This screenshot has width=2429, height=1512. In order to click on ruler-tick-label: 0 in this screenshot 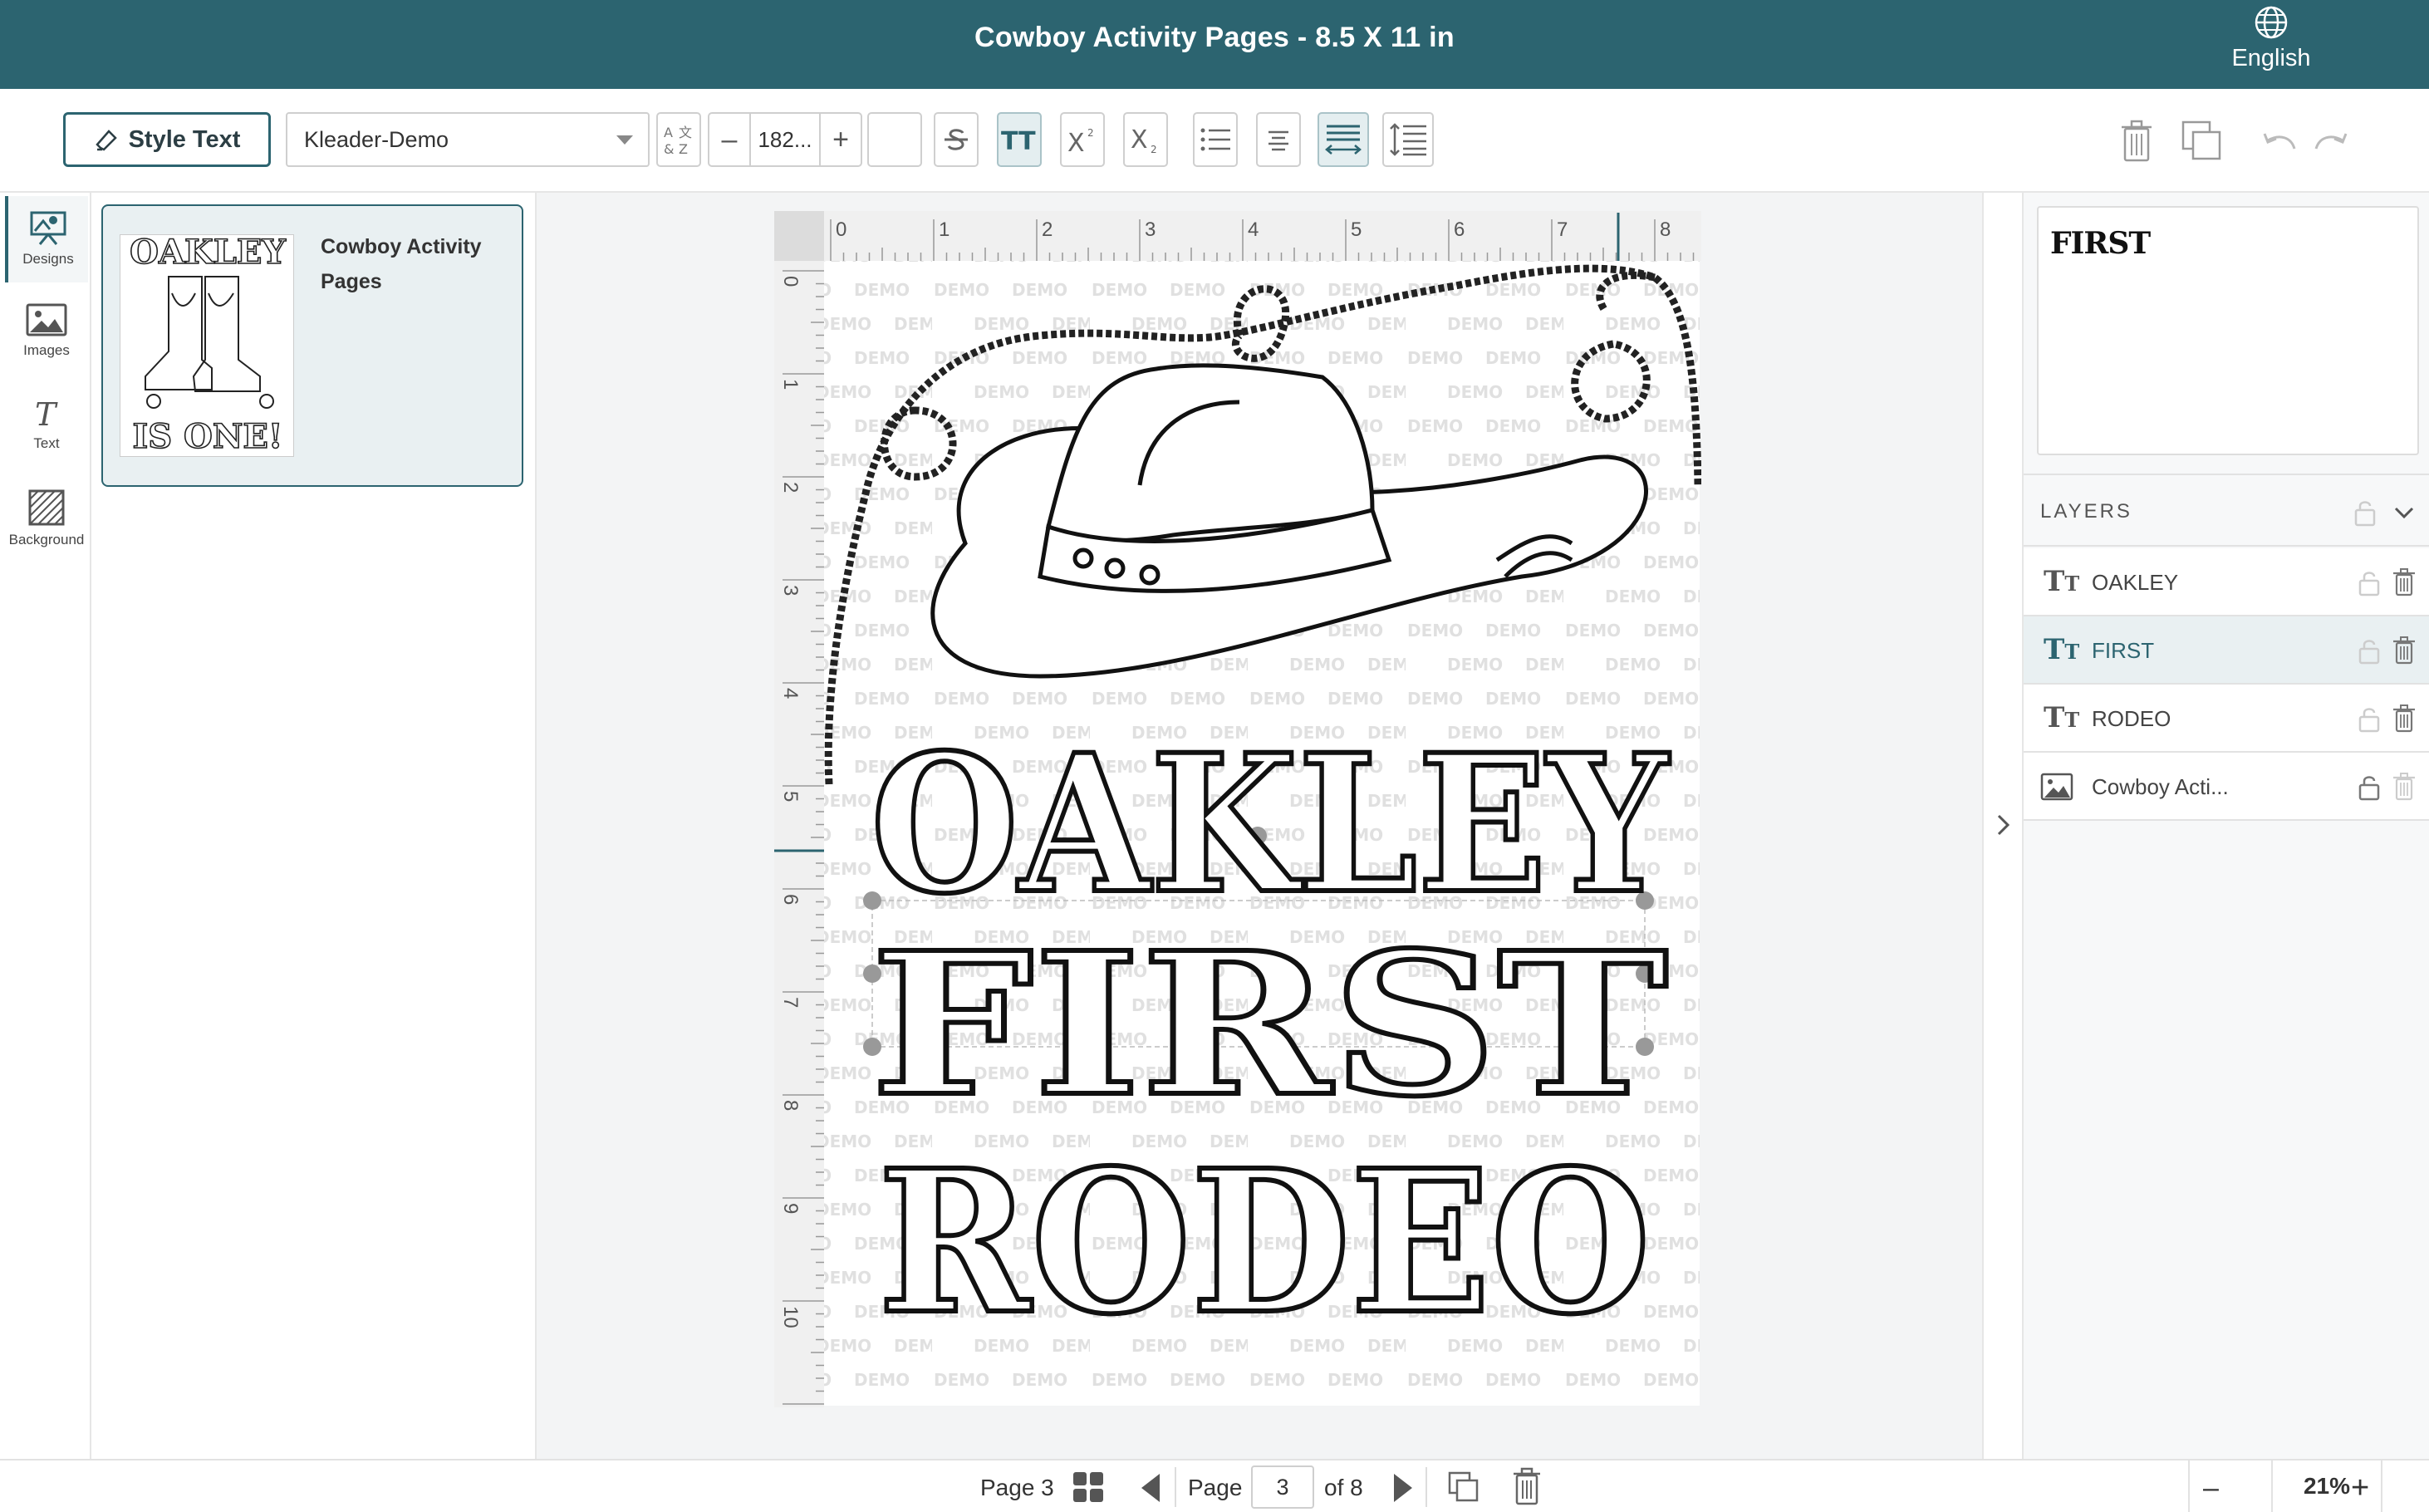, I will do `click(791, 282)`.